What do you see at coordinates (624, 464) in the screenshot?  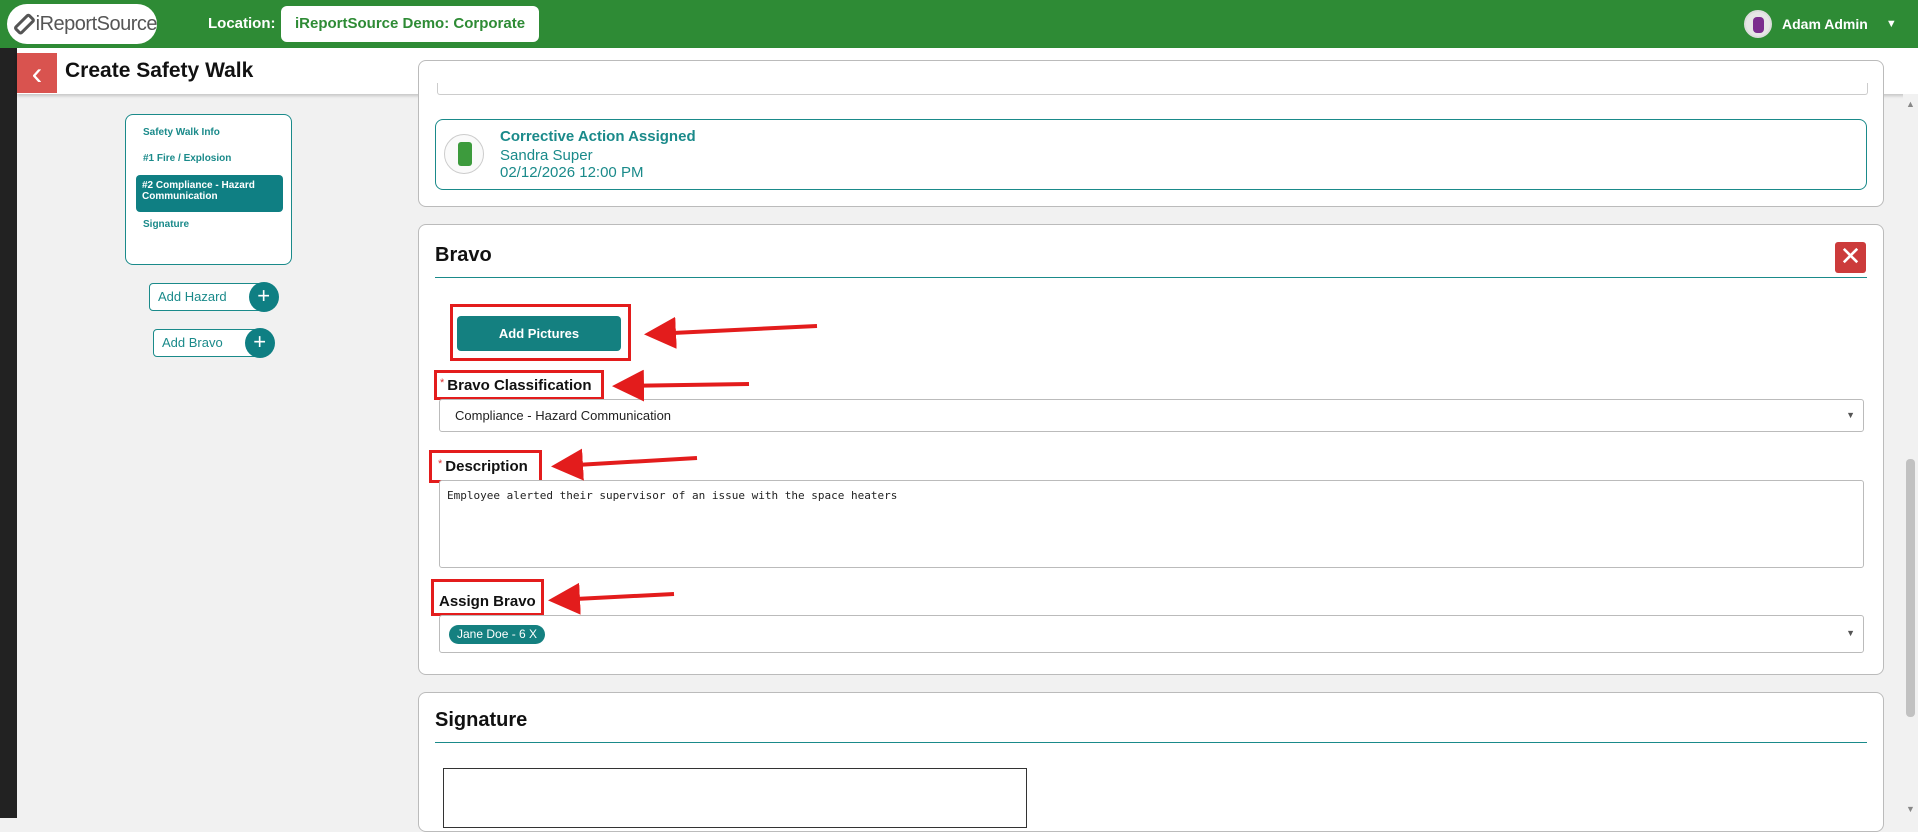 I see `arrow-description` at bounding box center [624, 464].